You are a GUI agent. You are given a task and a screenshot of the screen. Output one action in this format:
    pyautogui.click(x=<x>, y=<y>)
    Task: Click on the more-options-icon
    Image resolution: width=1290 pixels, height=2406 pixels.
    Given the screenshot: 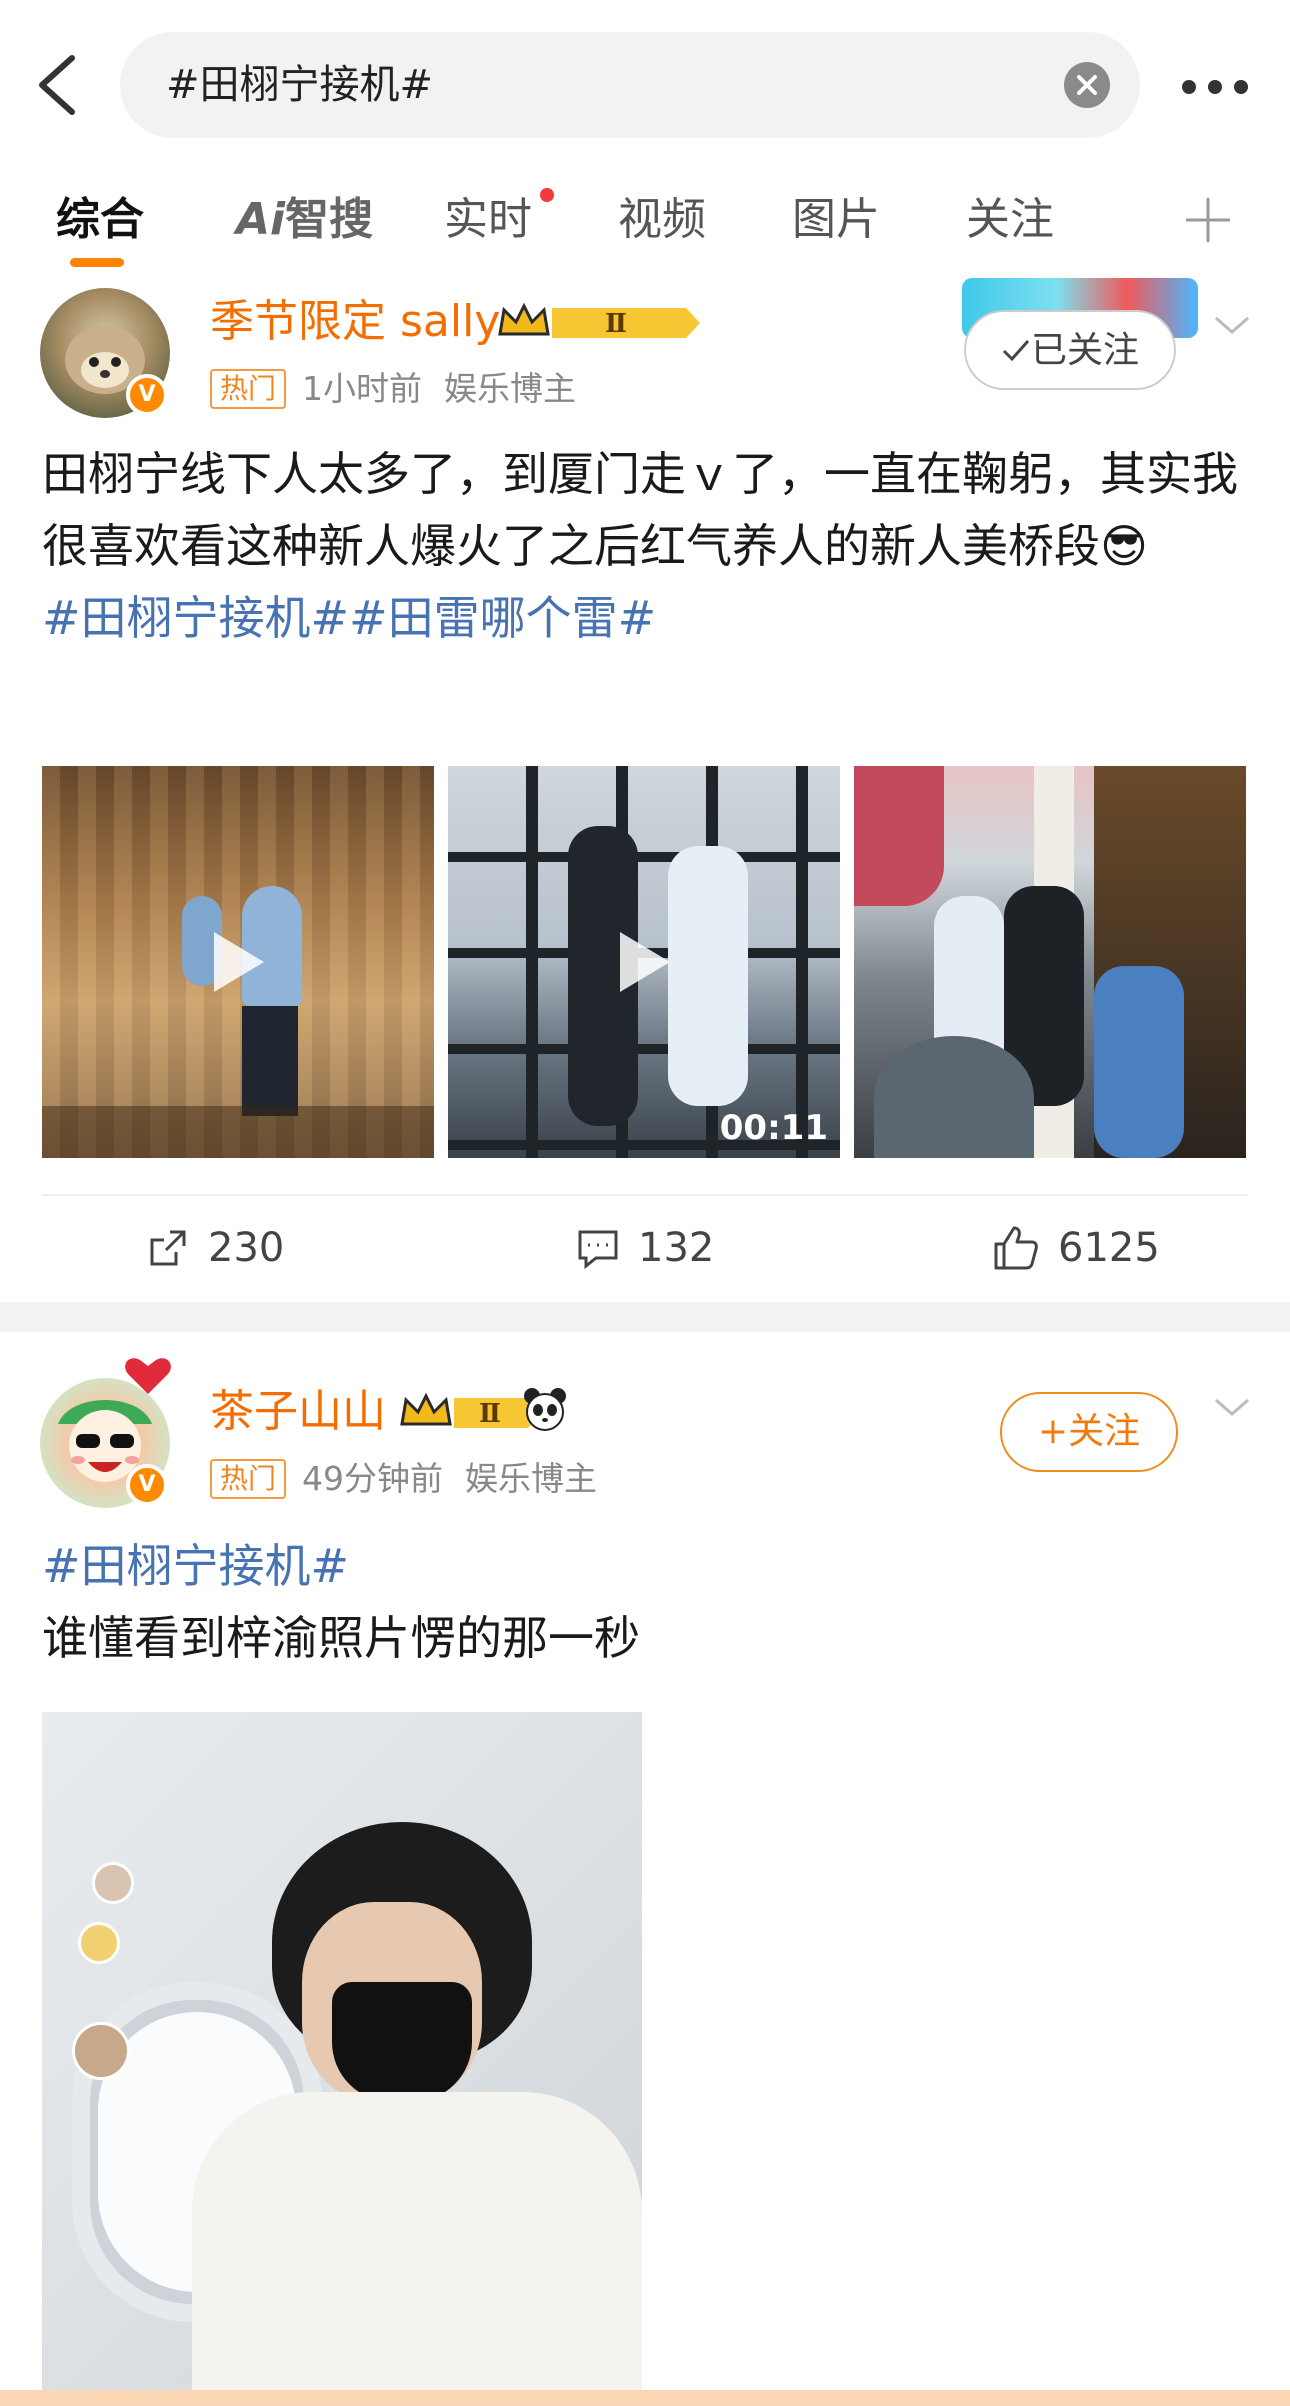 What is the action you would take?
    pyautogui.click(x=1215, y=85)
    